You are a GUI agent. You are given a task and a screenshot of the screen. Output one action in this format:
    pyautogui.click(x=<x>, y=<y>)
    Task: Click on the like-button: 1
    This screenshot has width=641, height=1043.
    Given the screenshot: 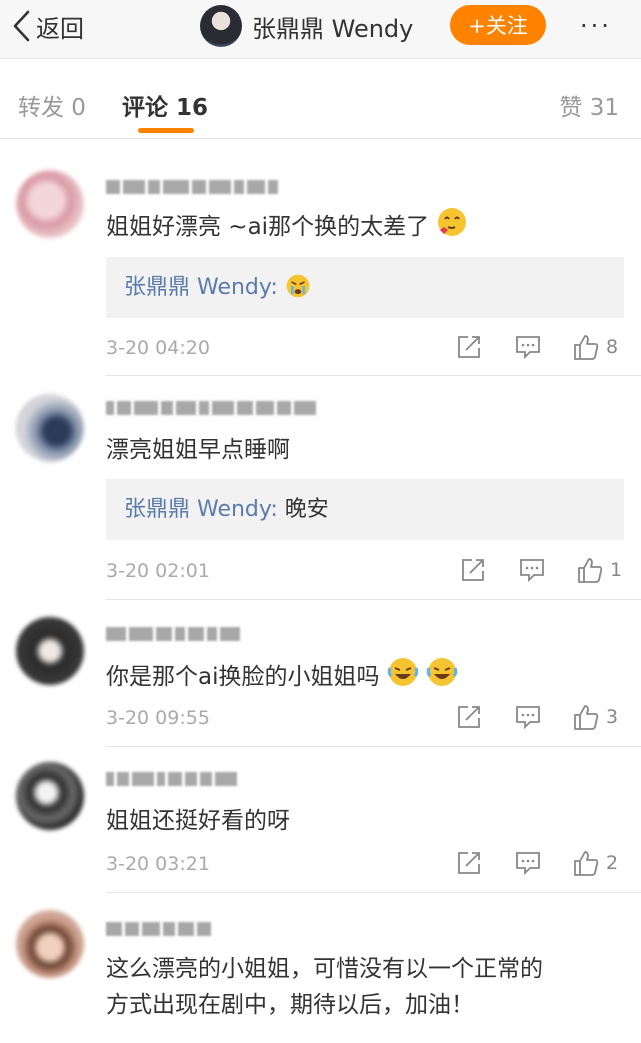 What is the action you would take?
    pyautogui.click(x=599, y=570)
    